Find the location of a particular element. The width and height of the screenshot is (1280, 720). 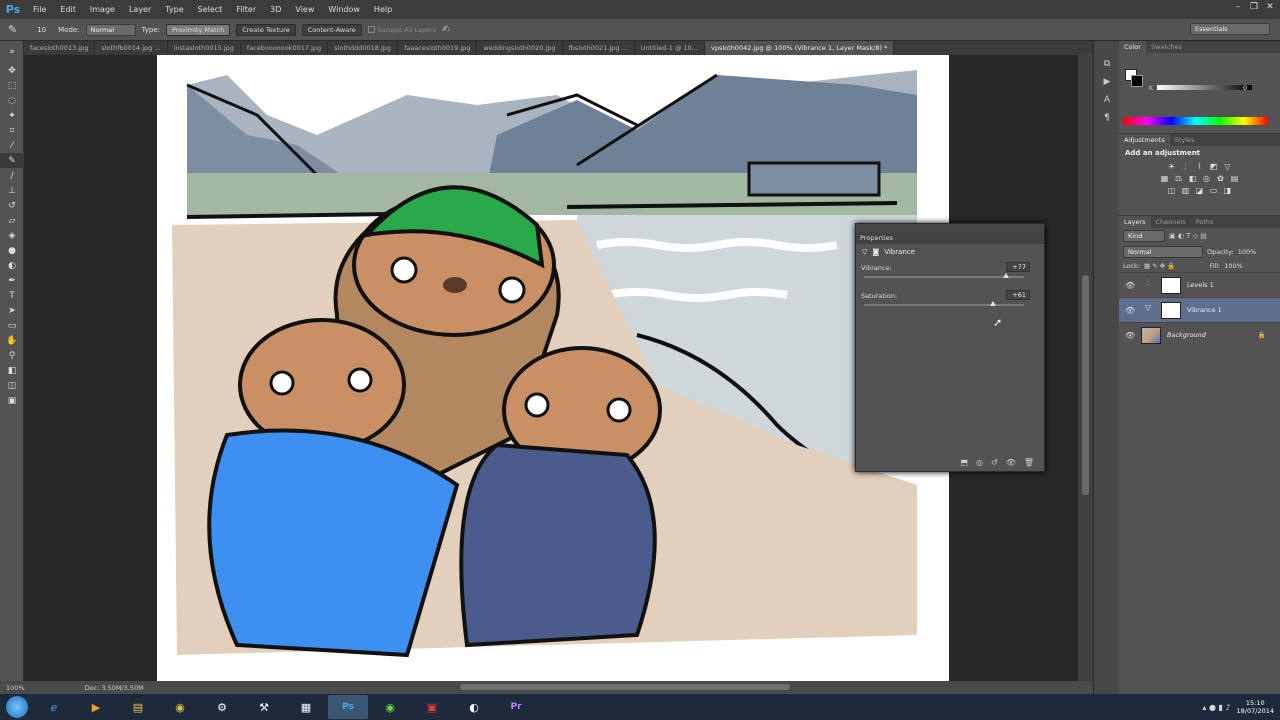

reset-icon: ↺ is located at coordinates (994, 462).